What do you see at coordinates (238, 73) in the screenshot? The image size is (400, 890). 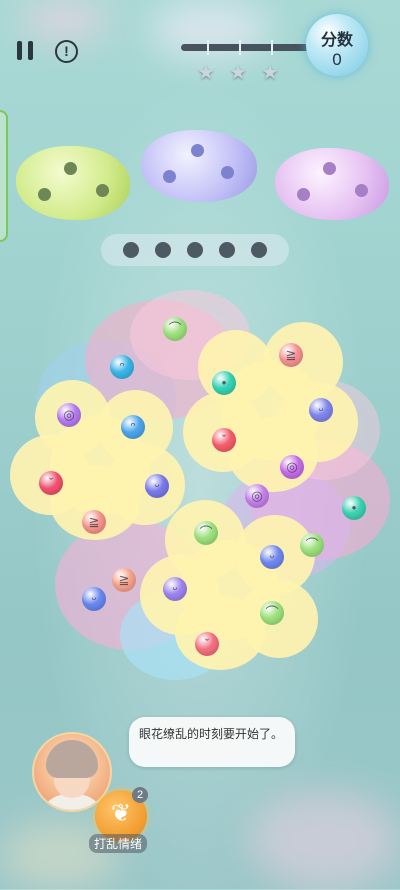 I see `star-2-icon: ★` at bounding box center [238, 73].